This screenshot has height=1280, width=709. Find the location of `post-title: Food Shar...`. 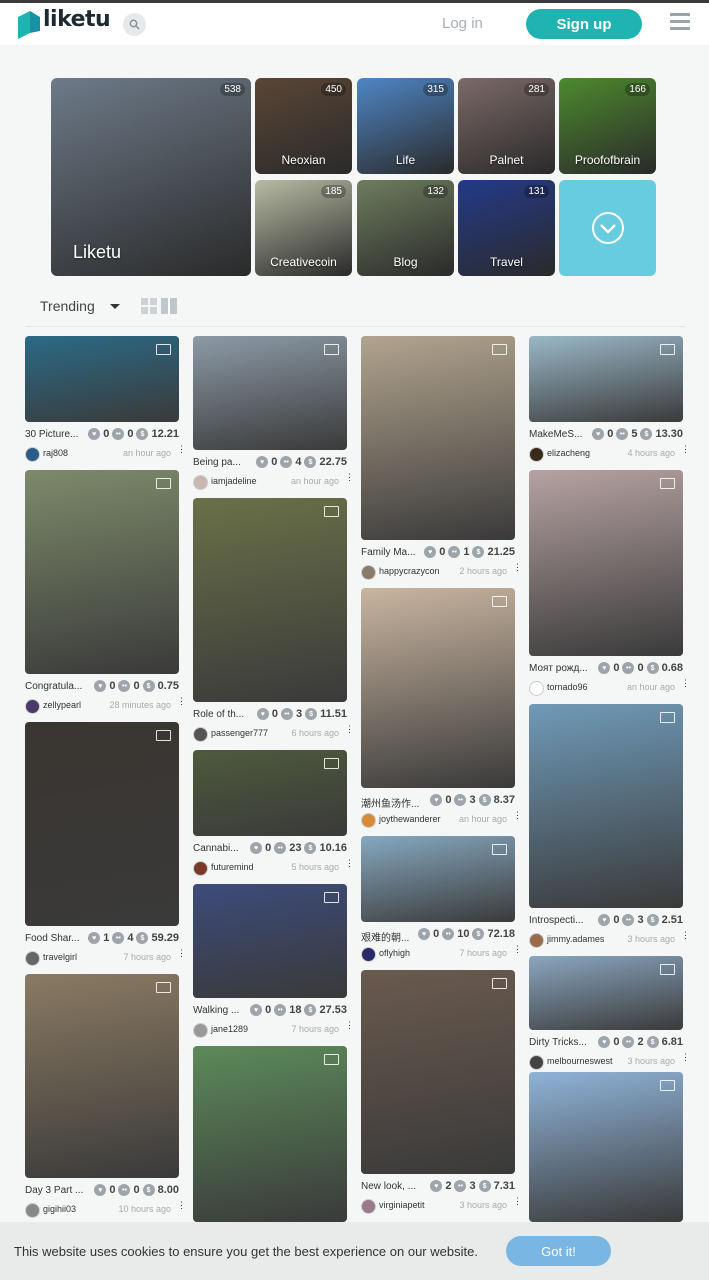

post-title: Food Shar... is located at coordinates (54, 938).